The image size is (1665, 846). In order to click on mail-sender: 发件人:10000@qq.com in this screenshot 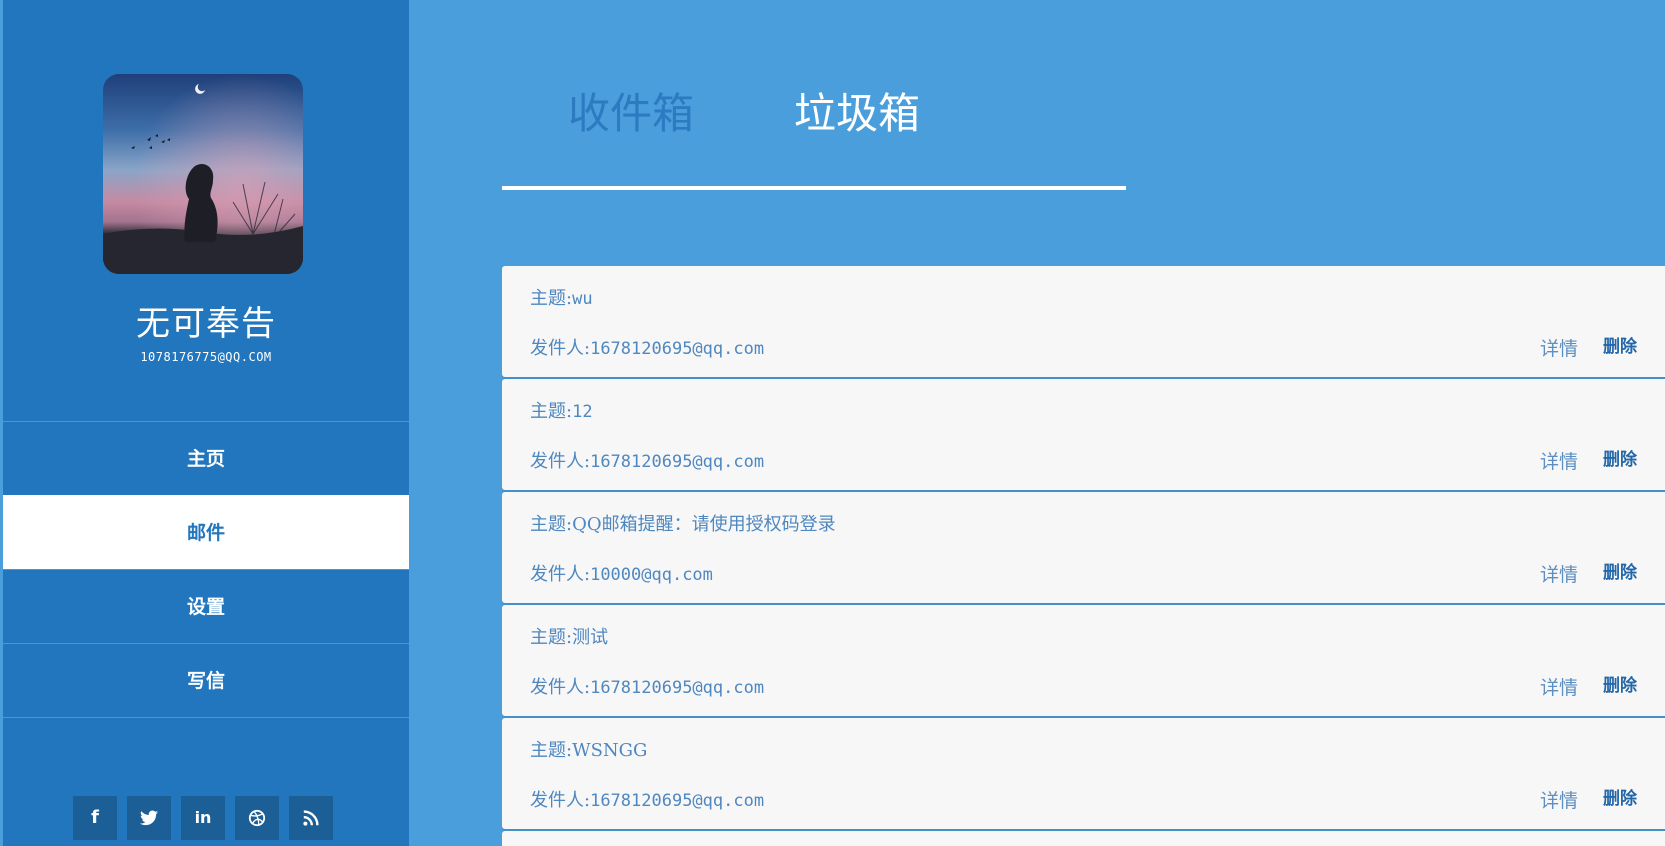, I will do `click(621, 574)`.